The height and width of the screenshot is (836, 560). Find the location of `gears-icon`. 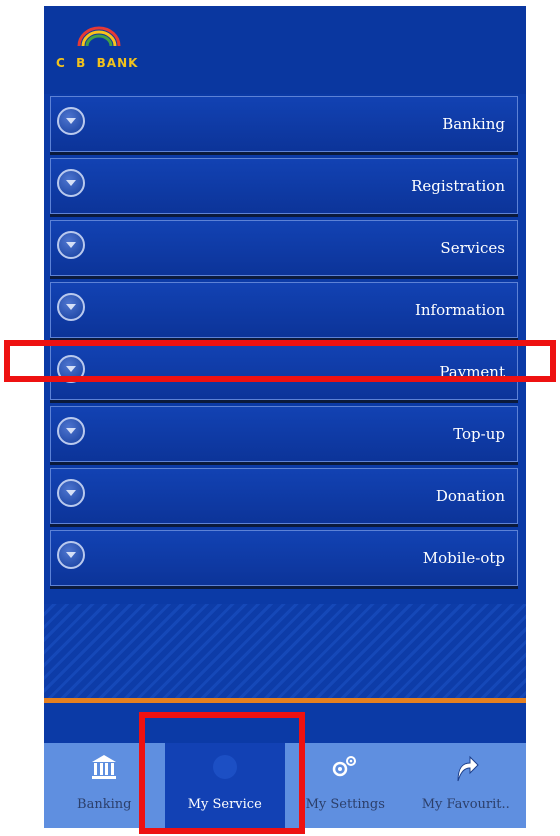

gears-icon is located at coordinates (345, 766).